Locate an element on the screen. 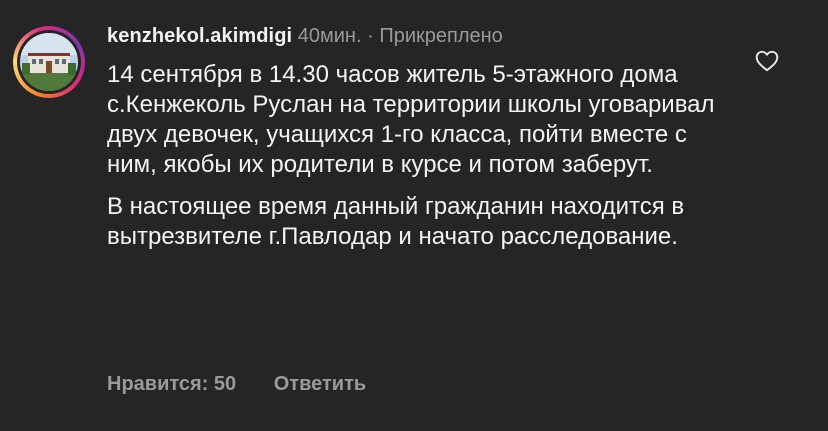 This screenshot has height=431, width=828. heart-outline-icon is located at coordinates (767, 61).